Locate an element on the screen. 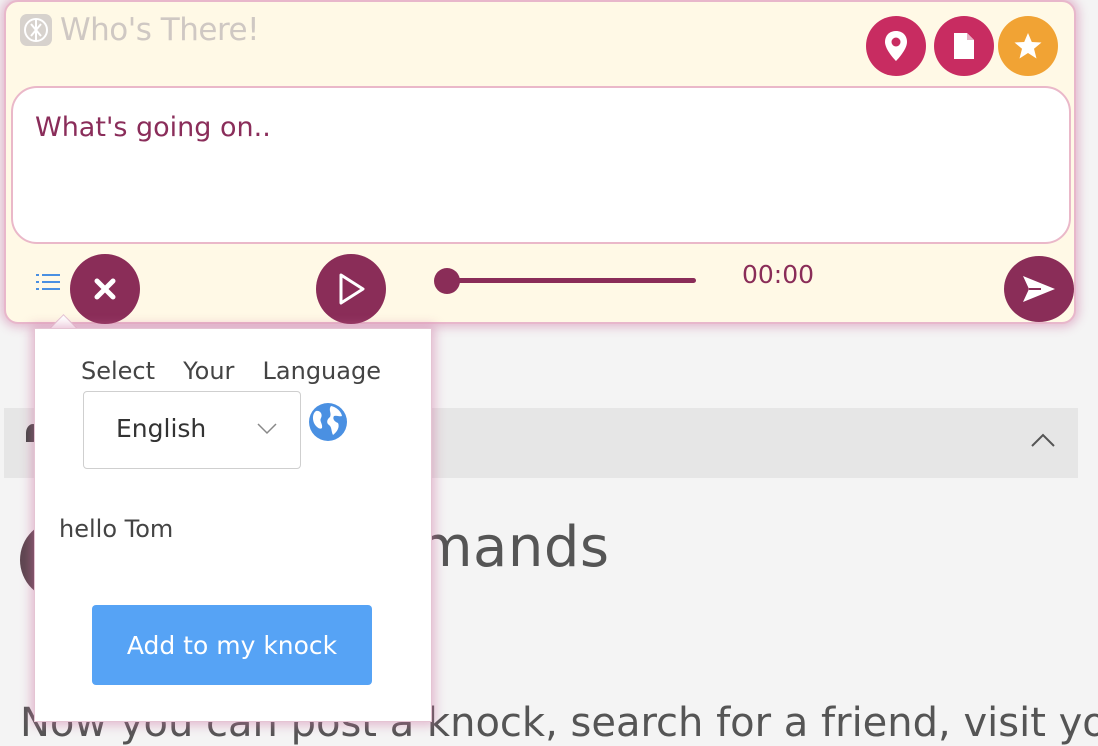  close-button is located at coordinates (105, 289).